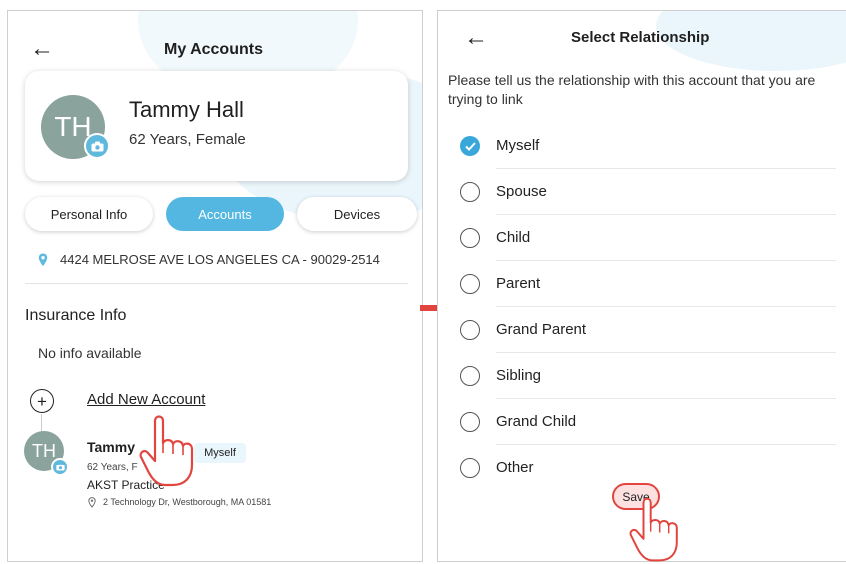 This screenshot has width=846, height=564. Describe the element at coordinates (470, 284) in the screenshot. I see `radio-parent` at that location.